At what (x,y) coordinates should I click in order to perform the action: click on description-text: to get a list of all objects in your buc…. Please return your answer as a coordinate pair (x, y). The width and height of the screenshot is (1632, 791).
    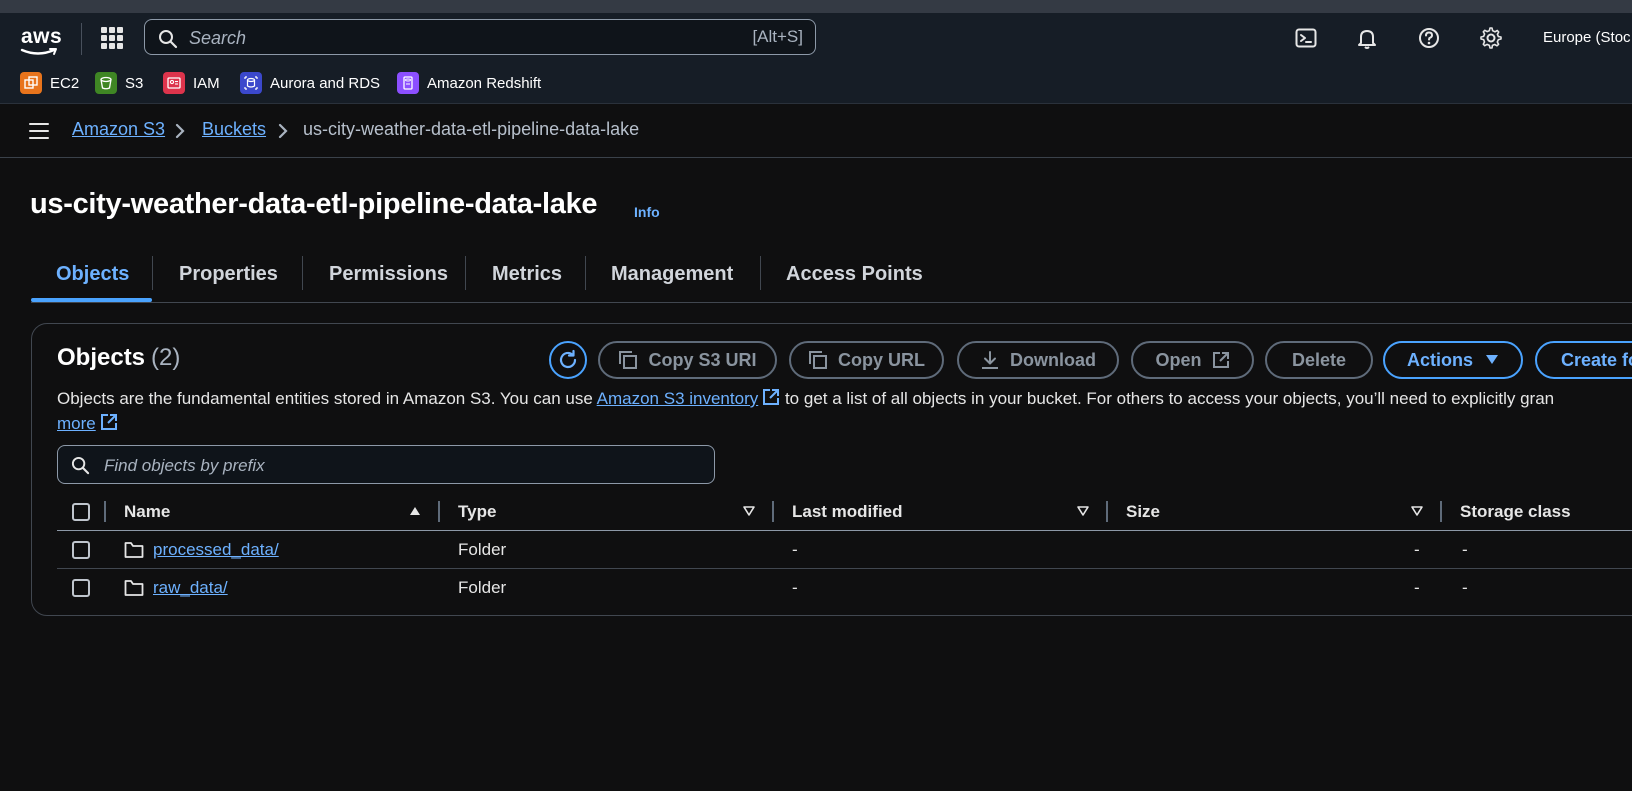
    Looking at the image, I should click on (1167, 398).